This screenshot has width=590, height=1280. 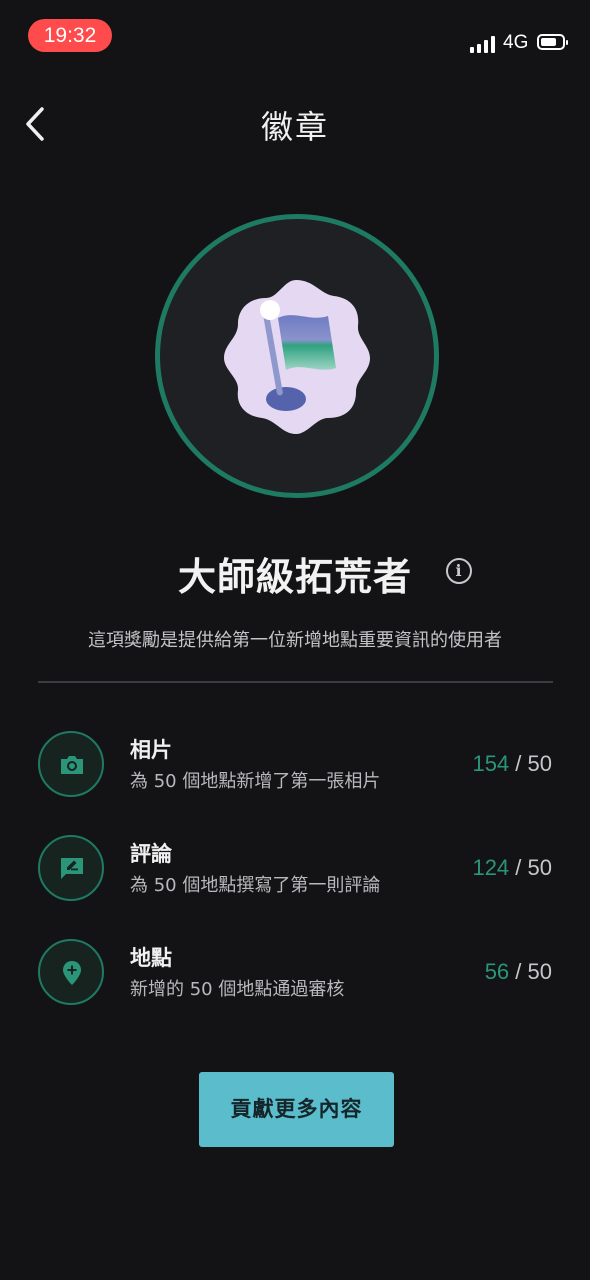 What do you see at coordinates (297, 357) in the screenshot?
I see `flag-badge-icon` at bounding box center [297, 357].